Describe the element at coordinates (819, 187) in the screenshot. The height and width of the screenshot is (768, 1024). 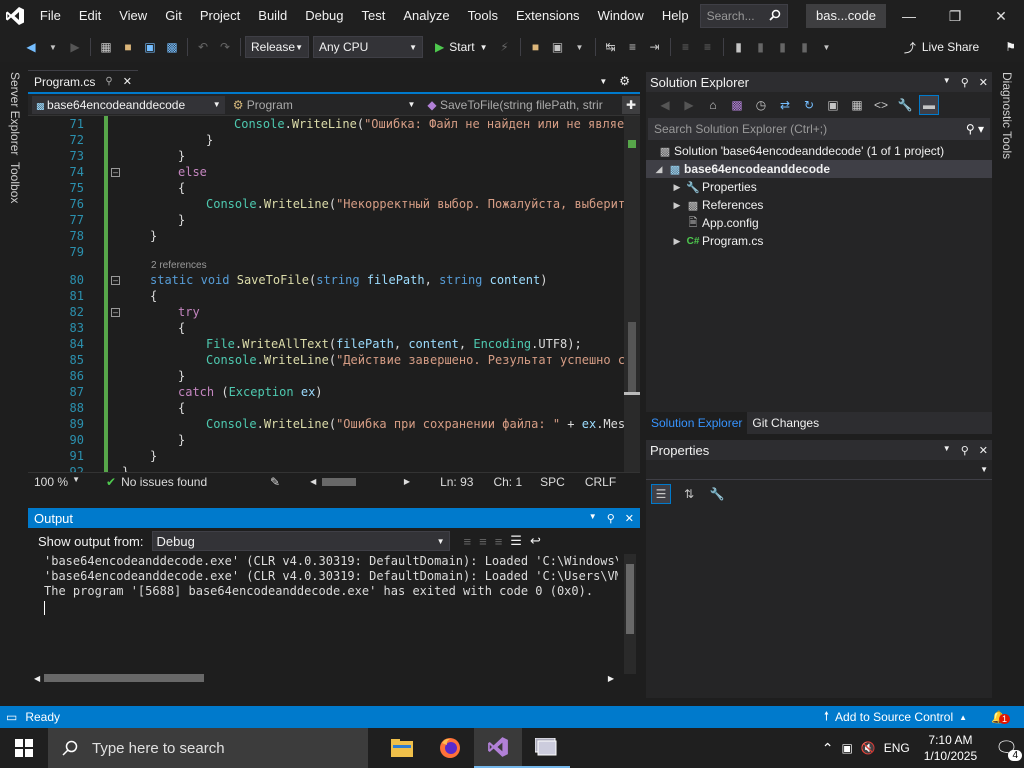
I see `tree-item-properties: ▶ 🔧 Properties` at that location.